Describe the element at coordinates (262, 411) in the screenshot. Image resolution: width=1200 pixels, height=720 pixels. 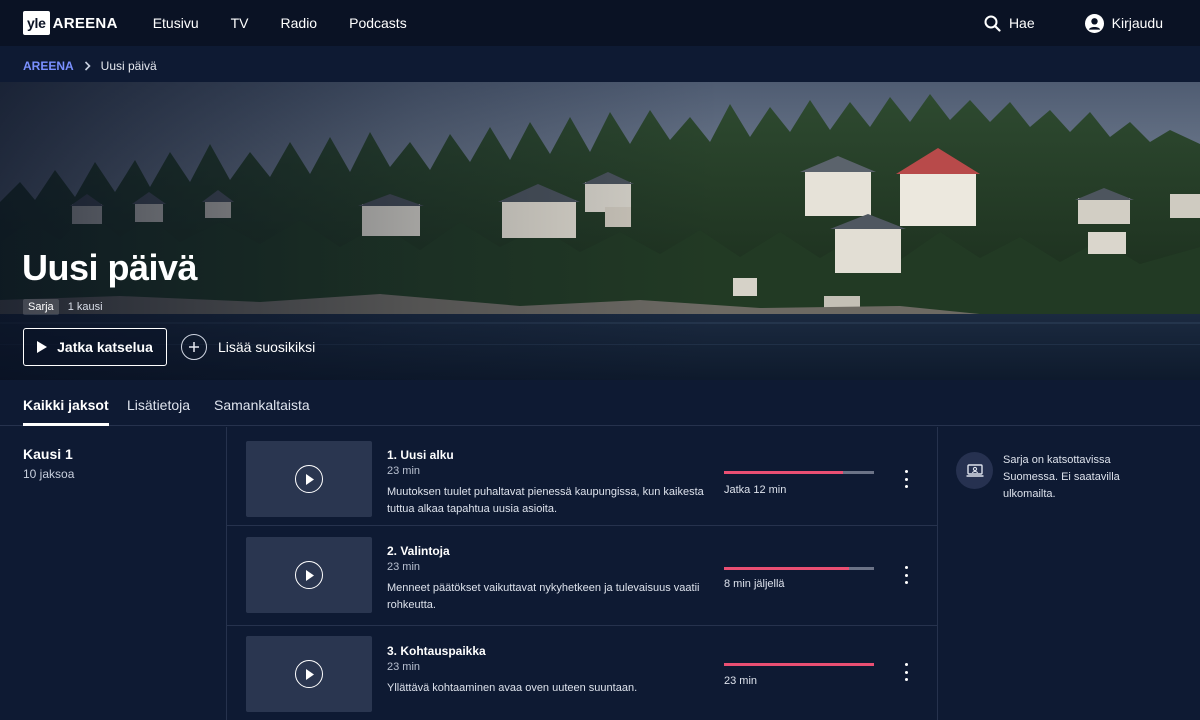
I see `tab-similar: Samankaltaista` at that location.